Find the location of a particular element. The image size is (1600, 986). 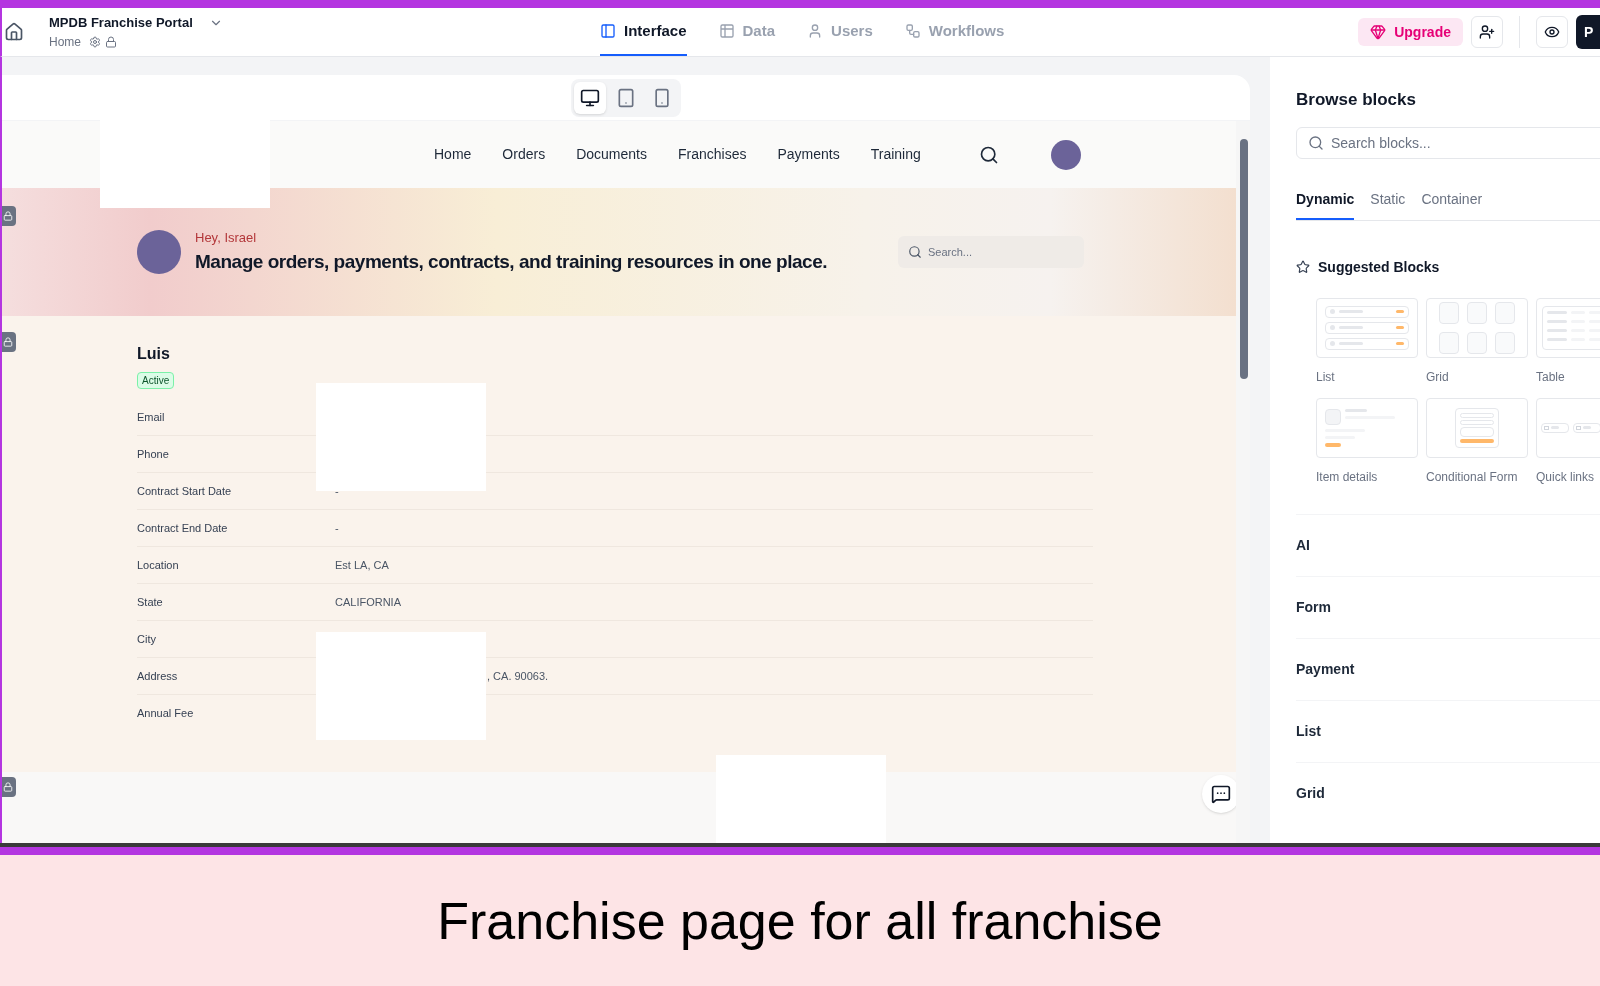

preview-button is located at coordinates (1552, 32).